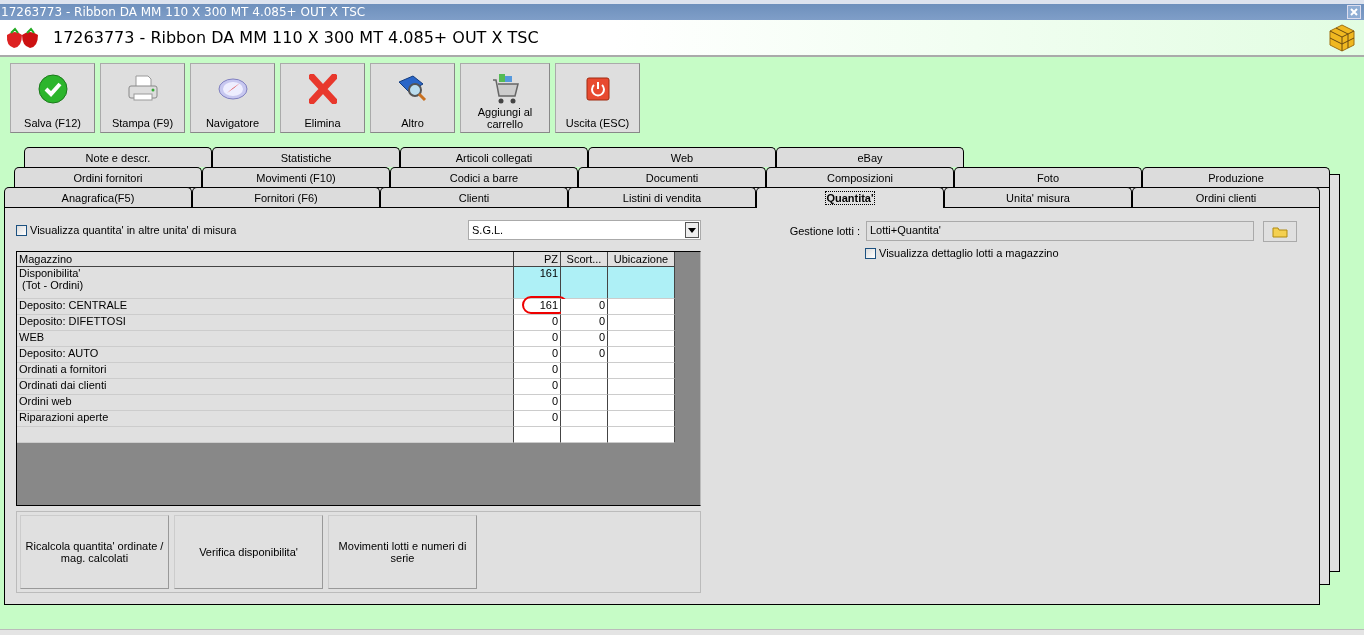 Image resolution: width=1364 pixels, height=635 pixels. I want to click on column-header: Ubicazione, so click(641, 259).